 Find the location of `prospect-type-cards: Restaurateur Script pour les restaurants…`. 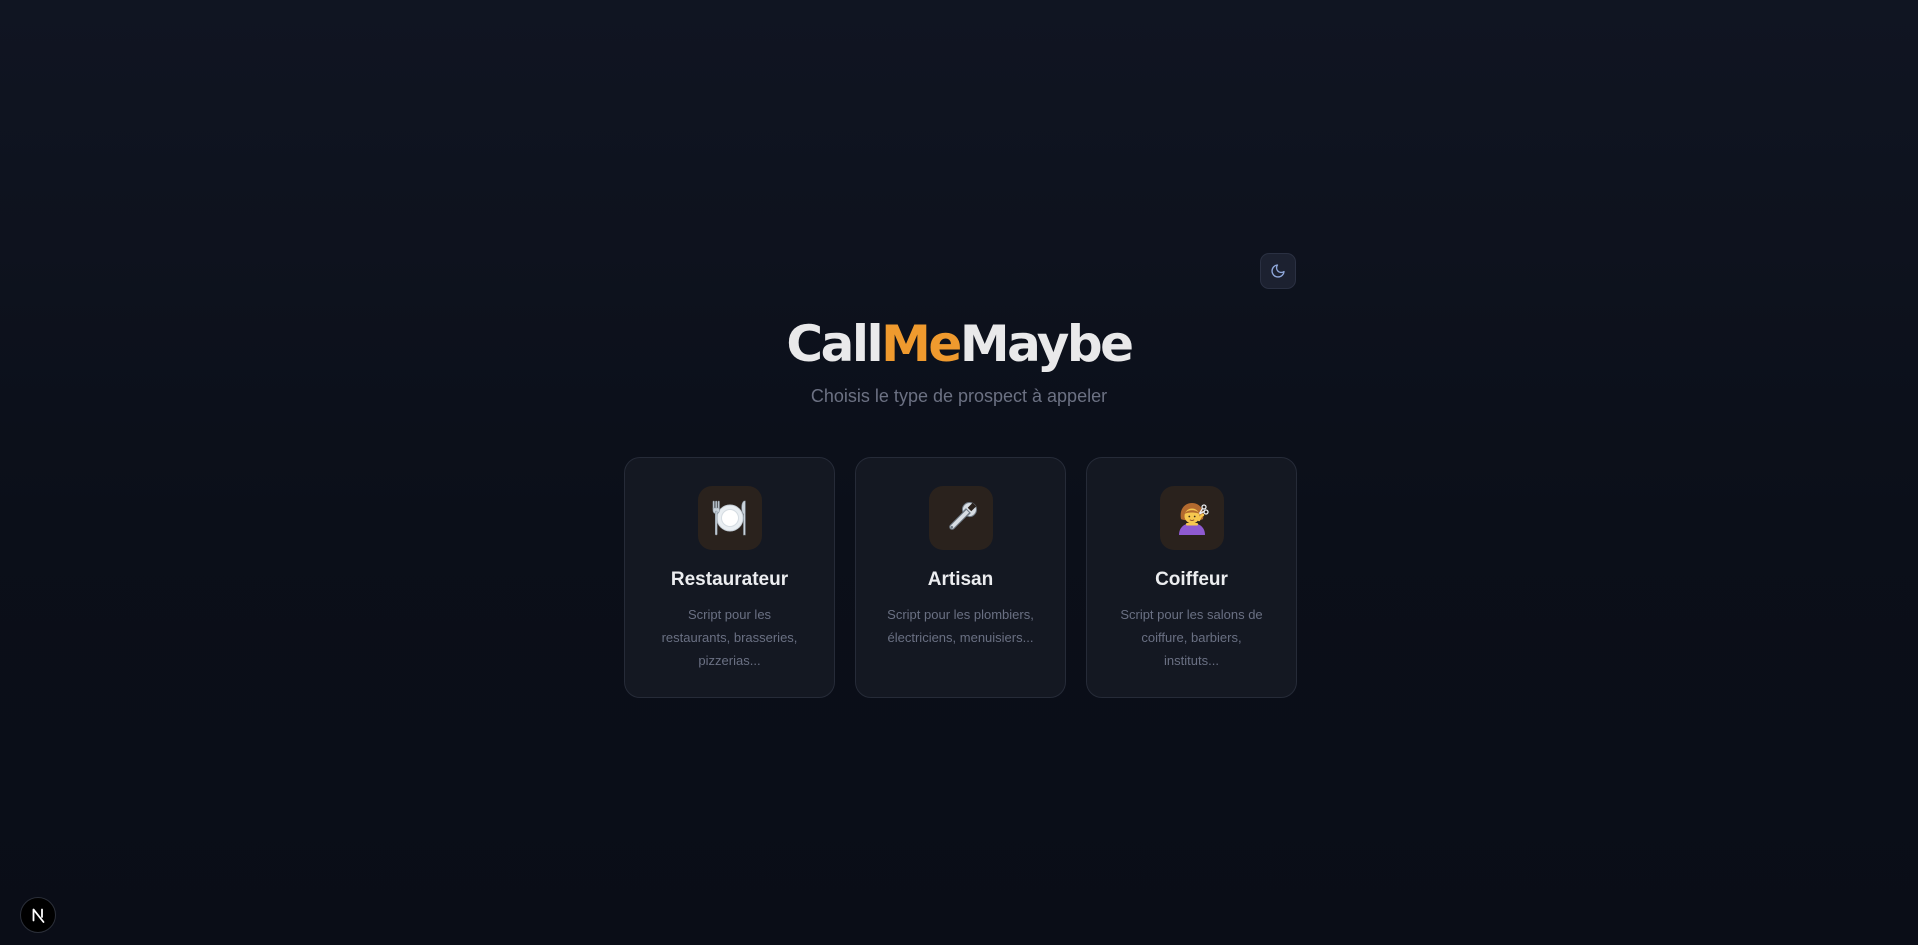

prospect-type-cards: Restaurateur Script pour les restaurants… is located at coordinates (960, 577).